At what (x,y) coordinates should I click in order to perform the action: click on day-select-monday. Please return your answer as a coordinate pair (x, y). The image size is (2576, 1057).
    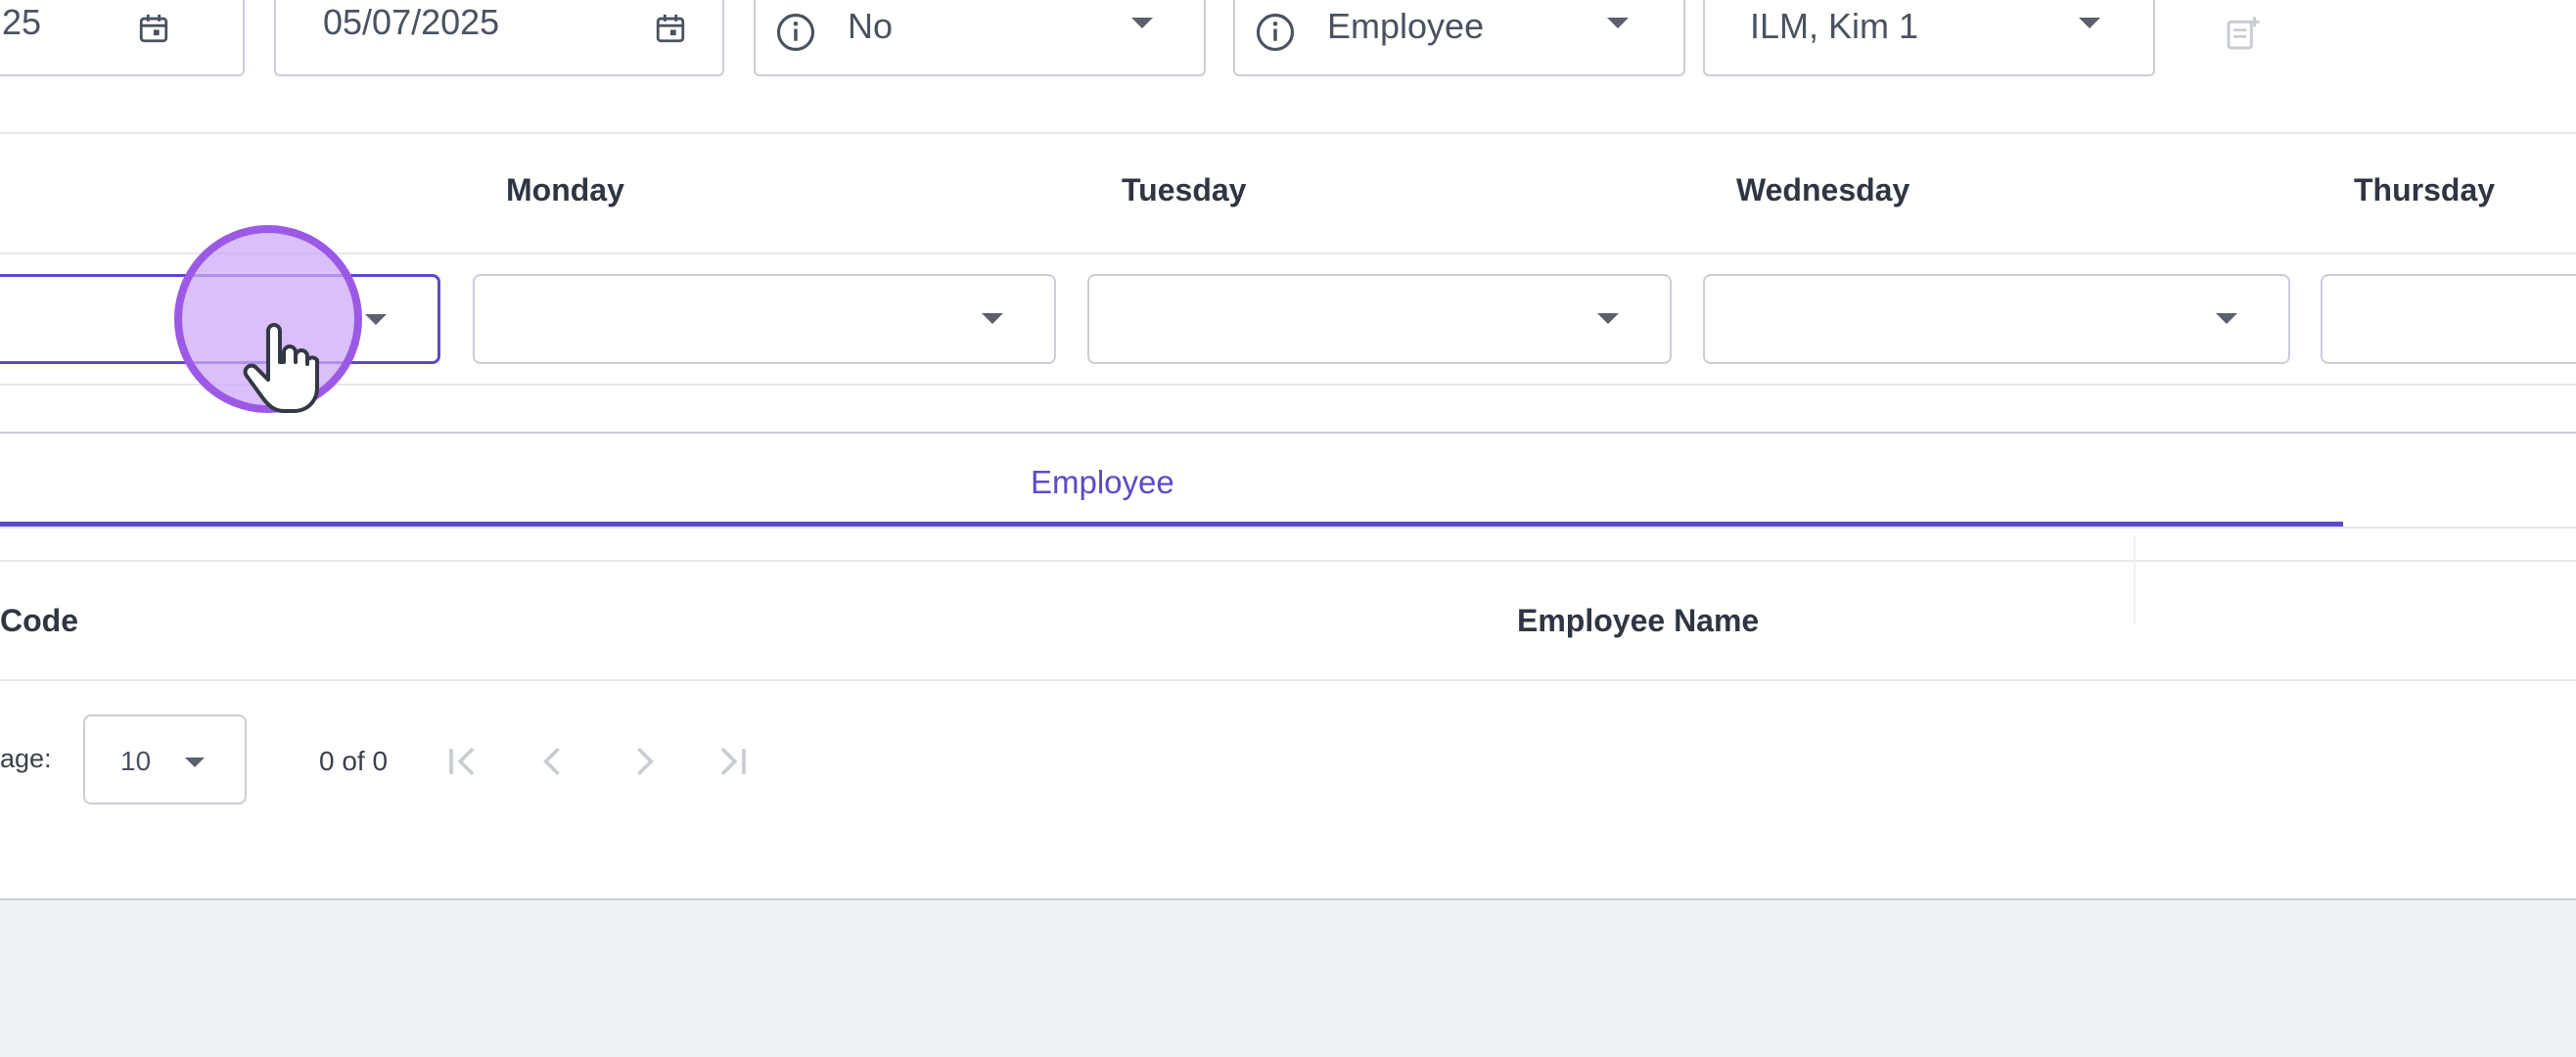
    Looking at the image, I should click on (764, 319).